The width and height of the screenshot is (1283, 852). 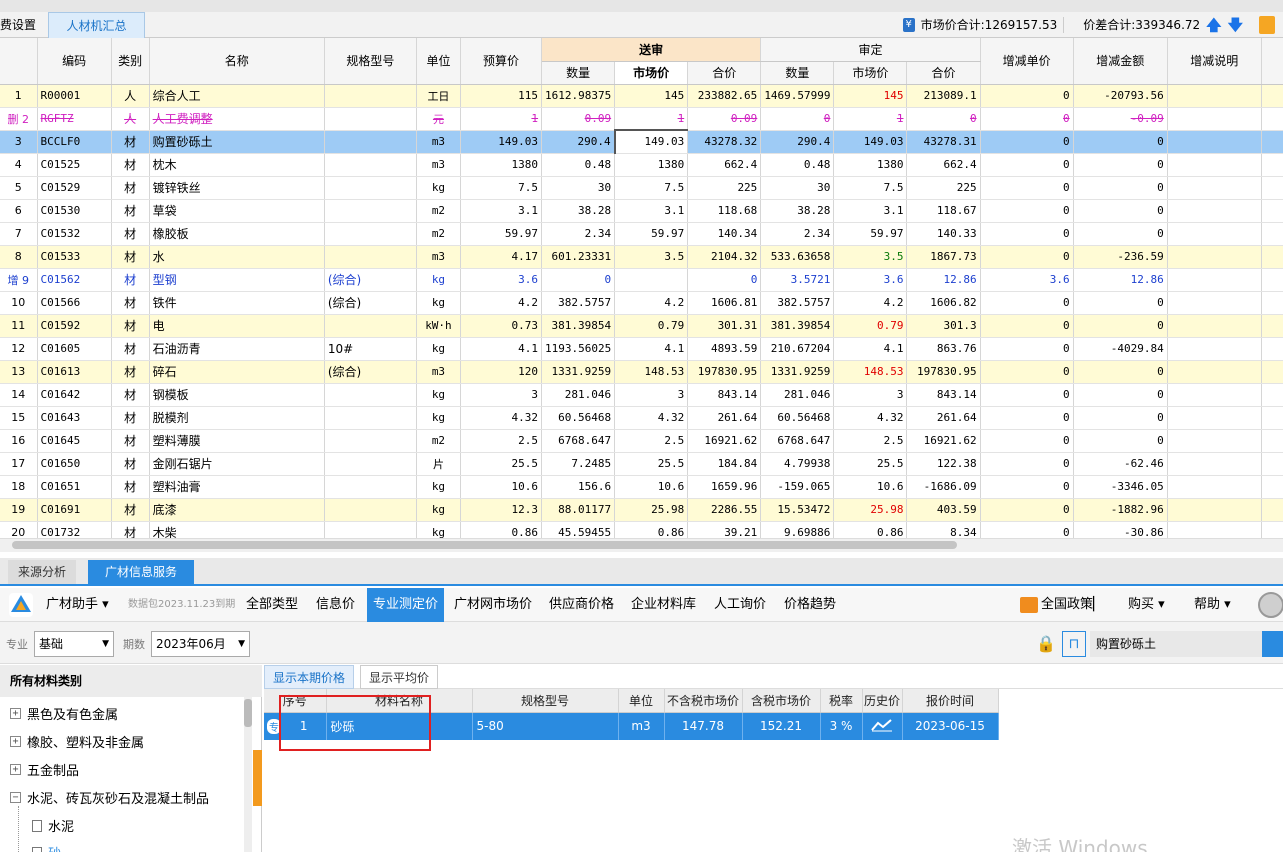 I want to click on songshen-qty-cell: 60.56468, so click(x=578, y=418).